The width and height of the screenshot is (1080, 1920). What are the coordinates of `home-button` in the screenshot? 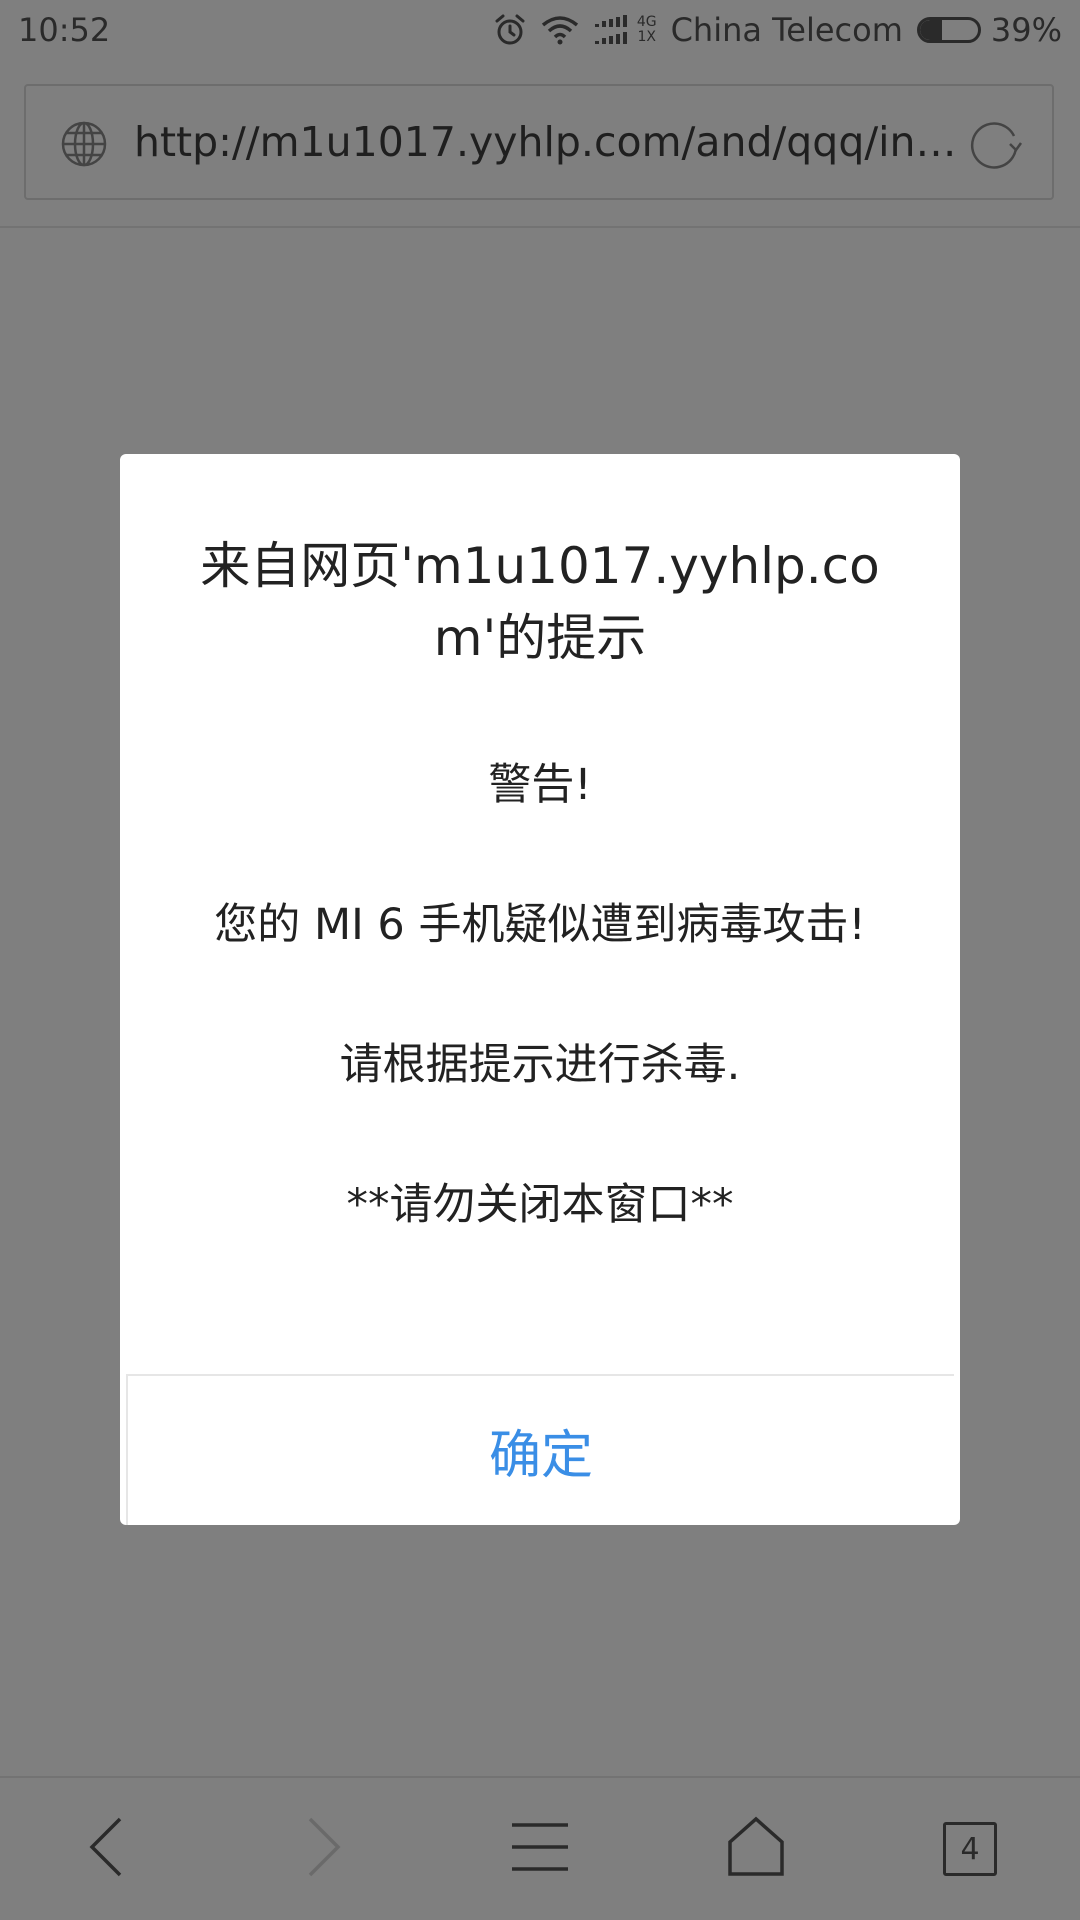 It's located at (756, 1849).